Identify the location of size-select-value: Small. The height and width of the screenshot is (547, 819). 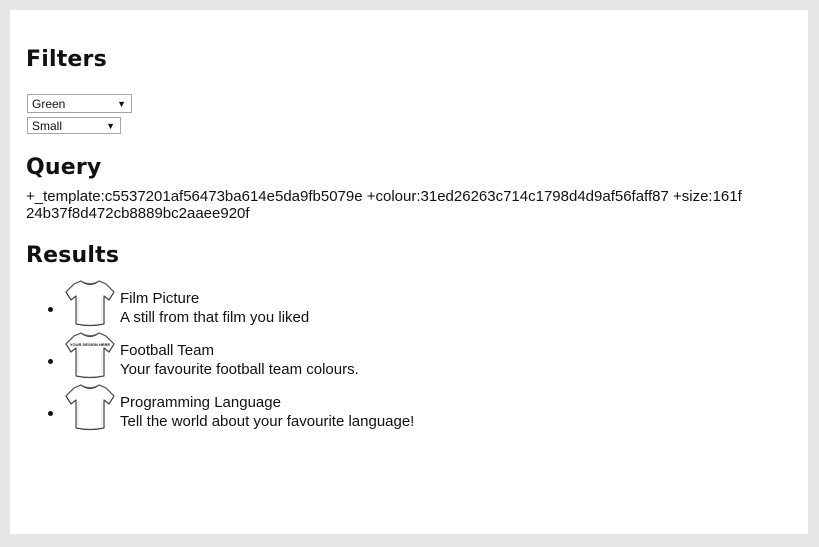
(47, 126).